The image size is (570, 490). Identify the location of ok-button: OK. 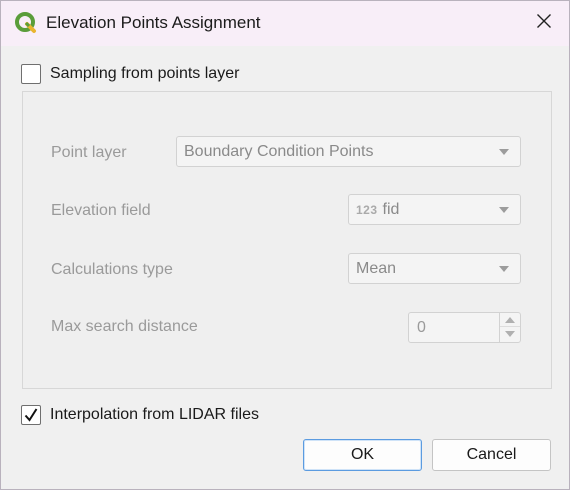
(362, 455).